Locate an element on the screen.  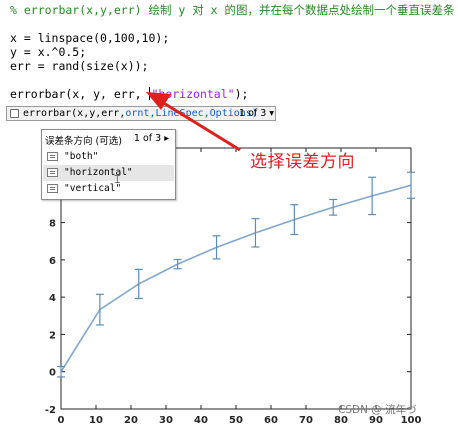
dropdown-item-label: "horizontal" is located at coordinates (98, 172).